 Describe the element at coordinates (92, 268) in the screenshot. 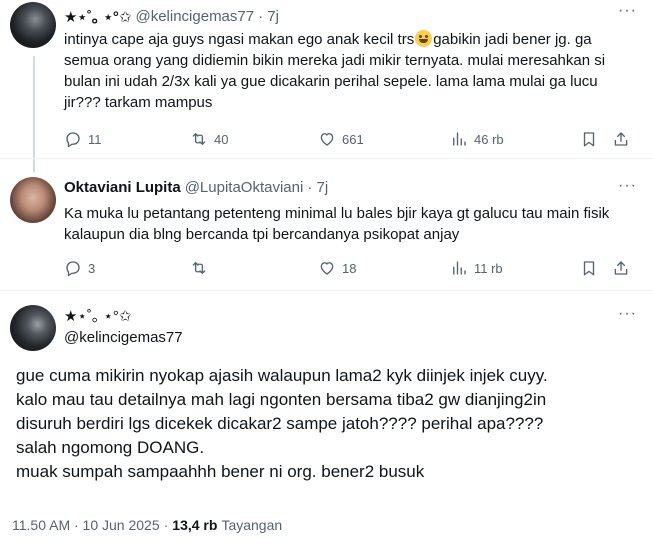

I see `reply-count: 3` at that location.